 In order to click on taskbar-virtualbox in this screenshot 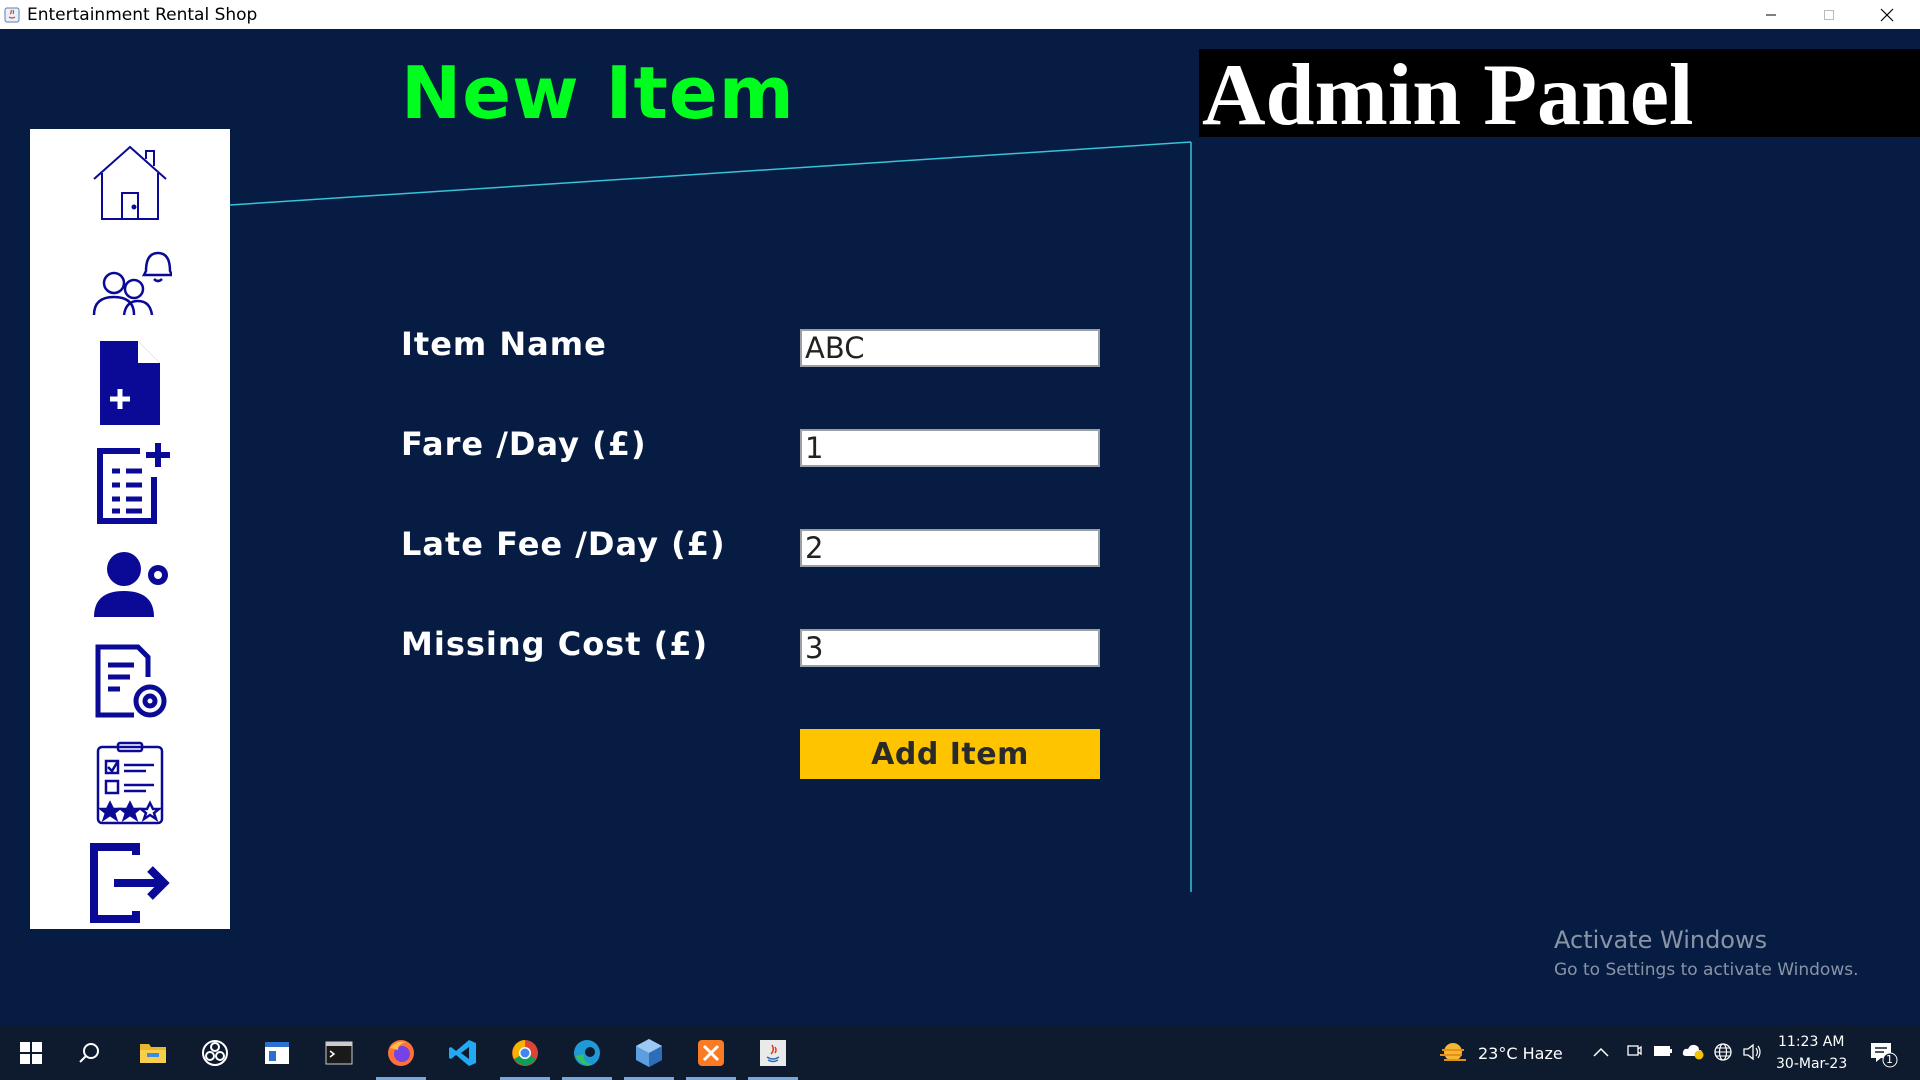, I will do `click(649, 1053)`.